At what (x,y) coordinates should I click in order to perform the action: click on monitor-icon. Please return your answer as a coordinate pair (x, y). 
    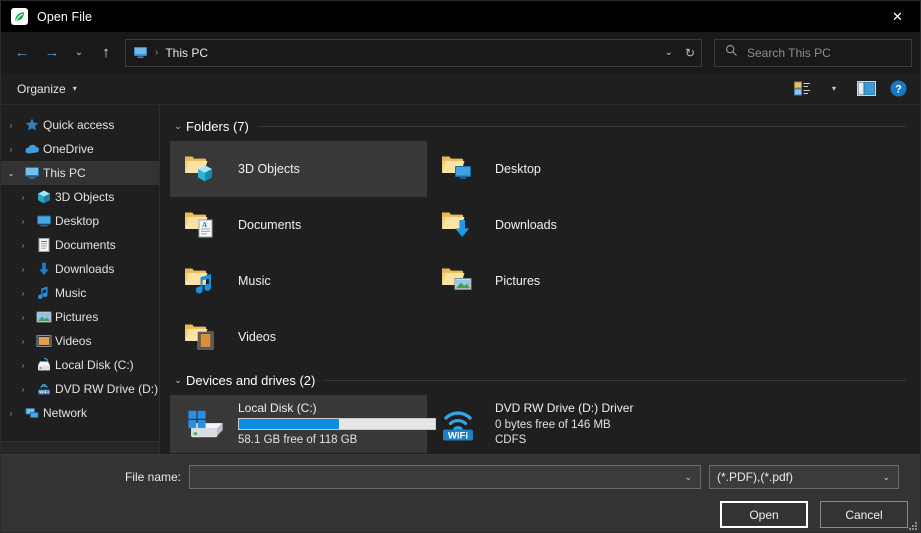
    Looking at the image, I should click on (32, 173).